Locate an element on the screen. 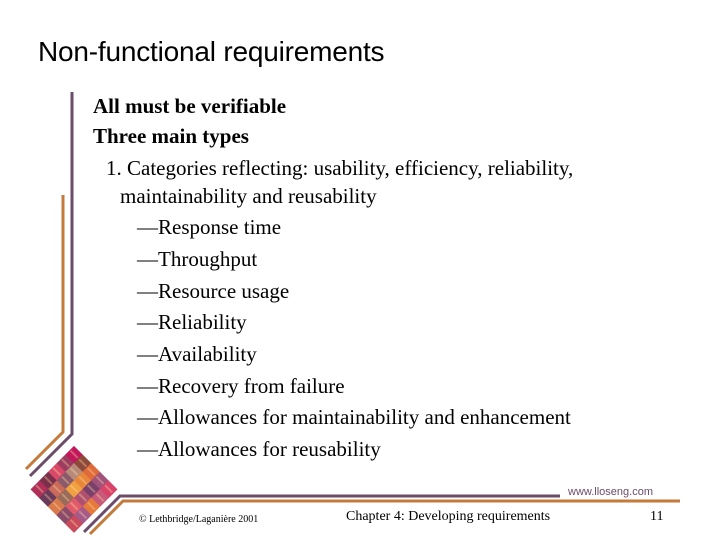  footer-url: www.lloseng.com is located at coordinates (610, 492).